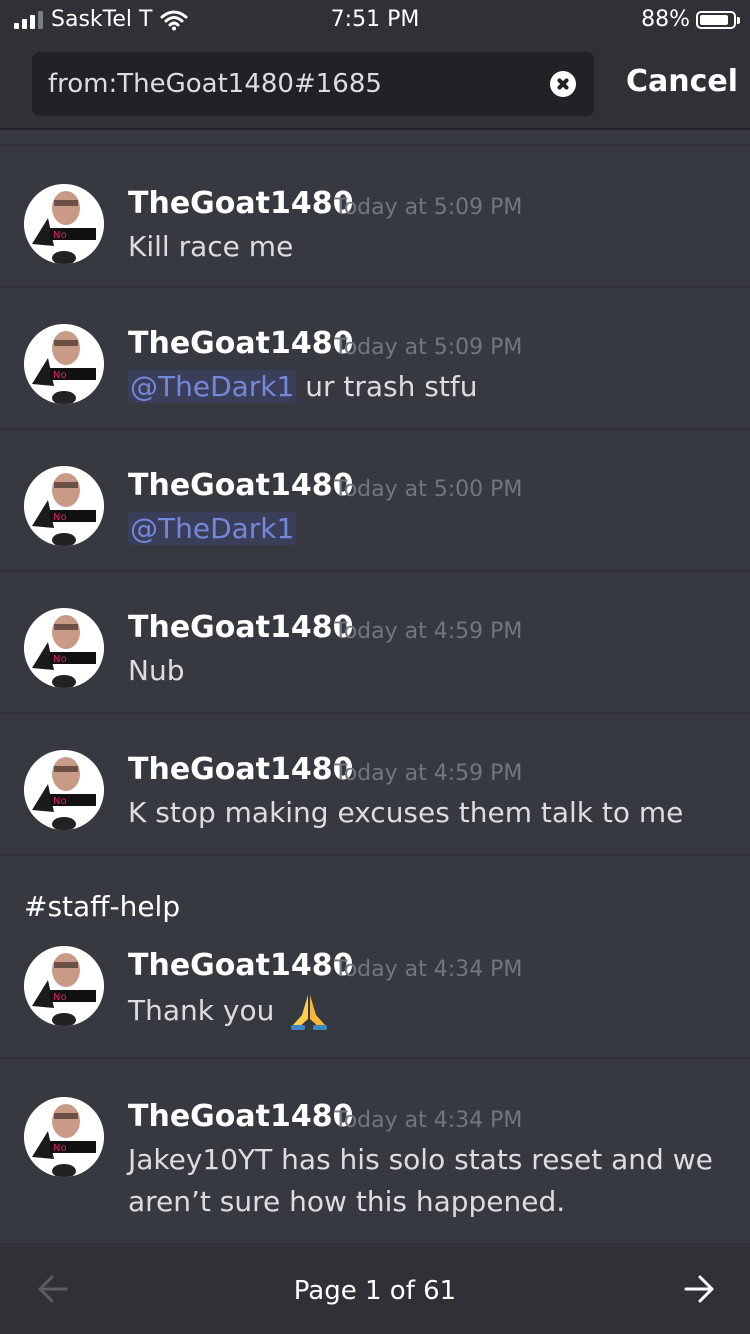 The width and height of the screenshot is (750, 1334). I want to click on message-result: No TheGoat1480 Today at 4:59 PM Nub, so click(375, 643).